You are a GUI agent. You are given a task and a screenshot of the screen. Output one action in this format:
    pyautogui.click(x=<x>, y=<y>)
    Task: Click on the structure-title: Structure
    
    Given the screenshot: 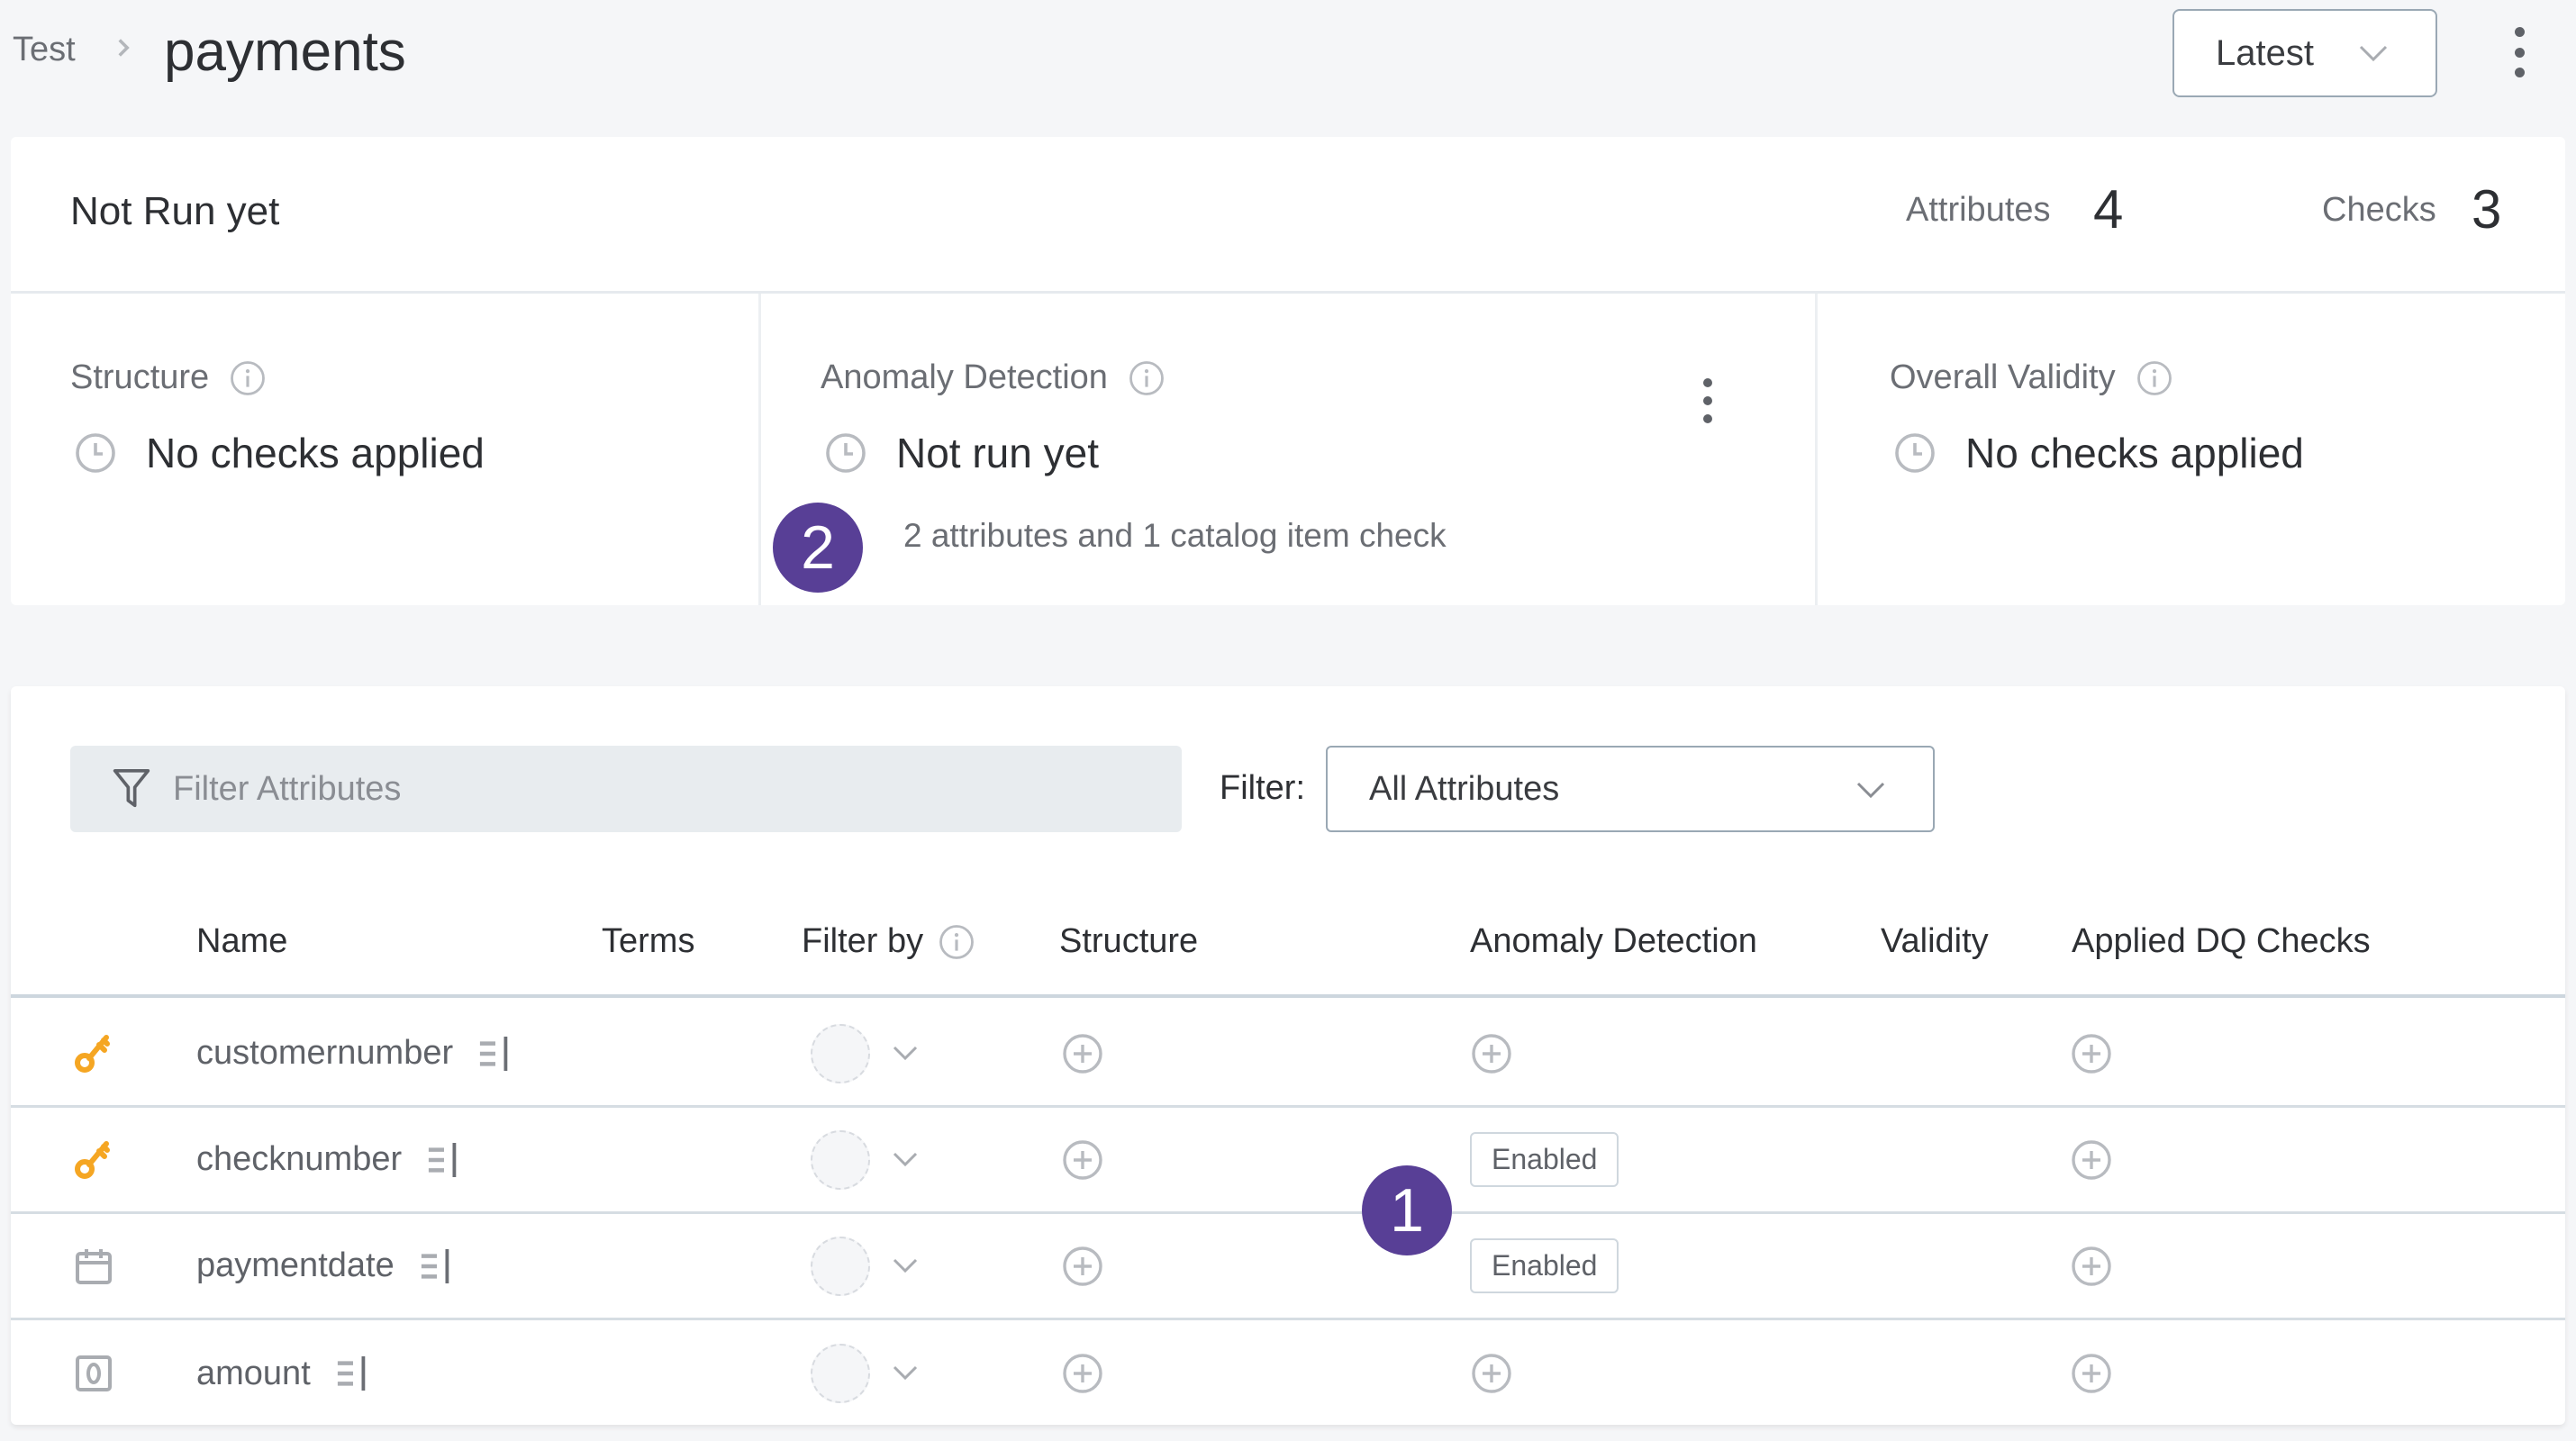 What is the action you would take?
    pyautogui.click(x=168, y=377)
    